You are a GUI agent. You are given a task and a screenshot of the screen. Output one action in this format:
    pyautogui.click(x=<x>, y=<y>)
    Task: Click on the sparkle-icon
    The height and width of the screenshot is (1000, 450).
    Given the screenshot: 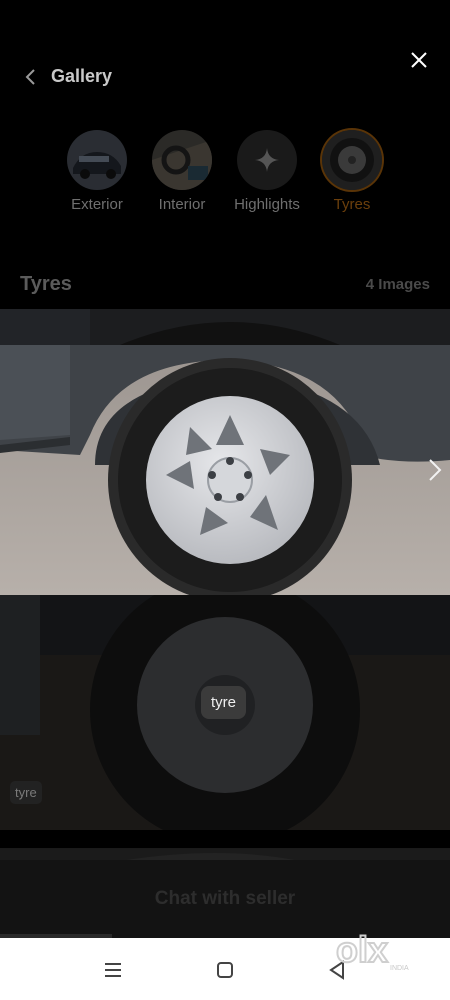 What is the action you would take?
    pyautogui.click(x=267, y=160)
    